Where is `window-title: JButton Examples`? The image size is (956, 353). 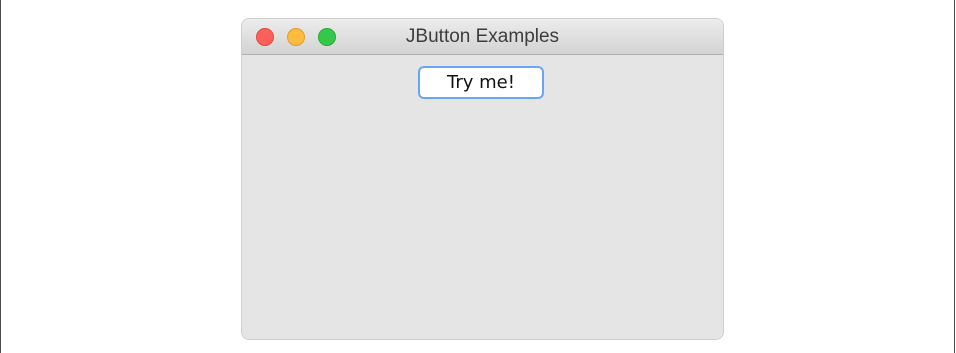
window-title: JButton Examples is located at coordinates (482, 36).